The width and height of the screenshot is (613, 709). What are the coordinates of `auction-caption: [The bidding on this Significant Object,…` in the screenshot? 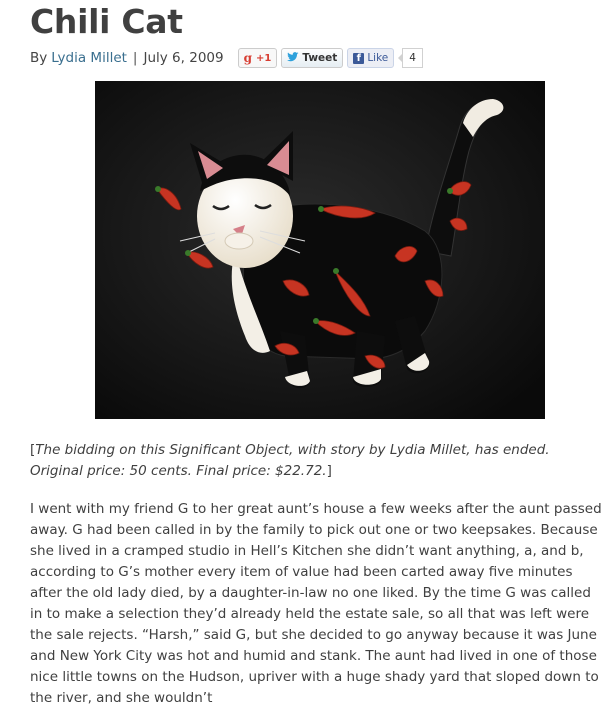 It's located at (317, 461).